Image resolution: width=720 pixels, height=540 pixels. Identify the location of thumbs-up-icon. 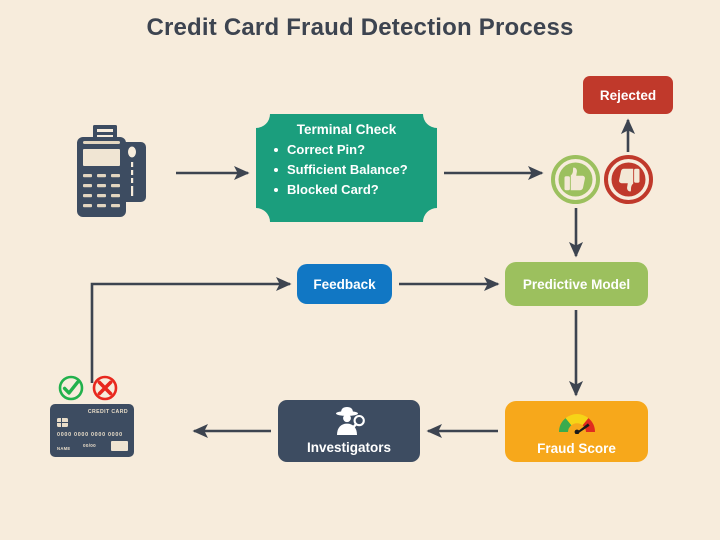
(575, 179).